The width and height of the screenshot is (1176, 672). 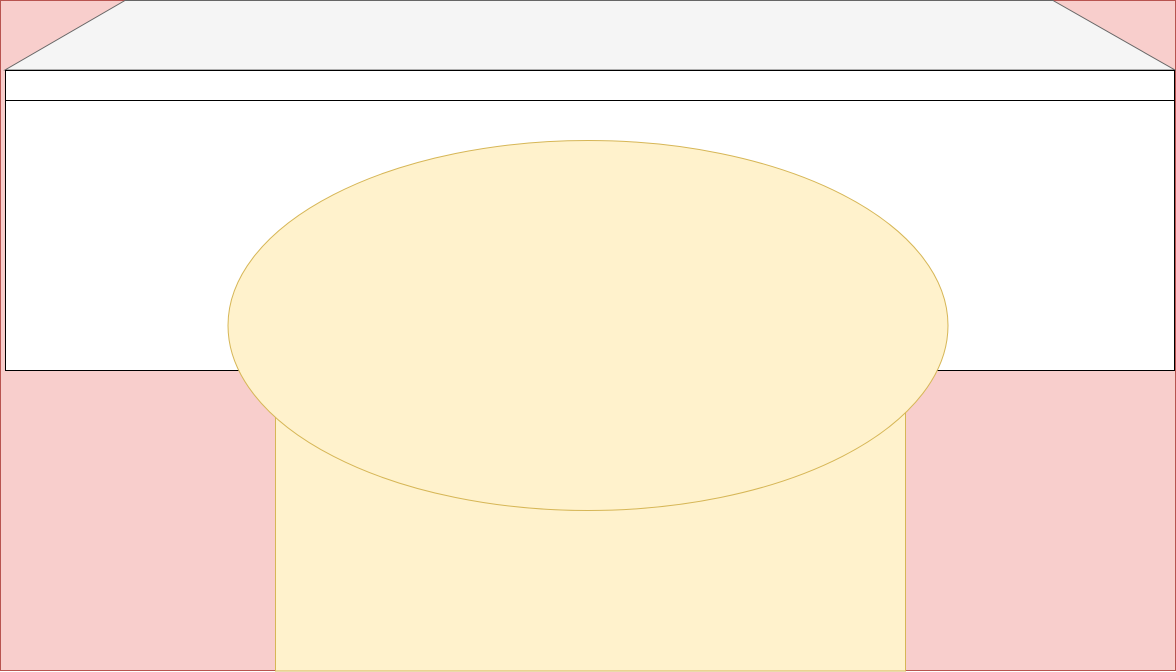 What do you see at coordinates (590, 85) in the screenshot?
I see `header-strip` at bounding box center [590, 85].